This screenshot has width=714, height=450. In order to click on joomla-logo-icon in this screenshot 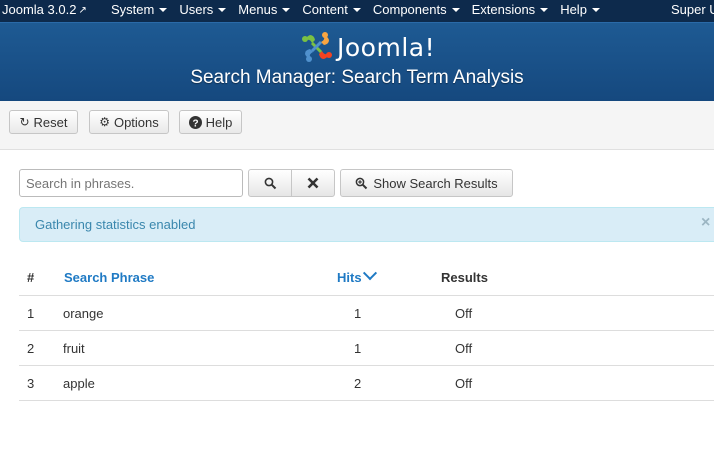, I will do `click(317, 47)`.